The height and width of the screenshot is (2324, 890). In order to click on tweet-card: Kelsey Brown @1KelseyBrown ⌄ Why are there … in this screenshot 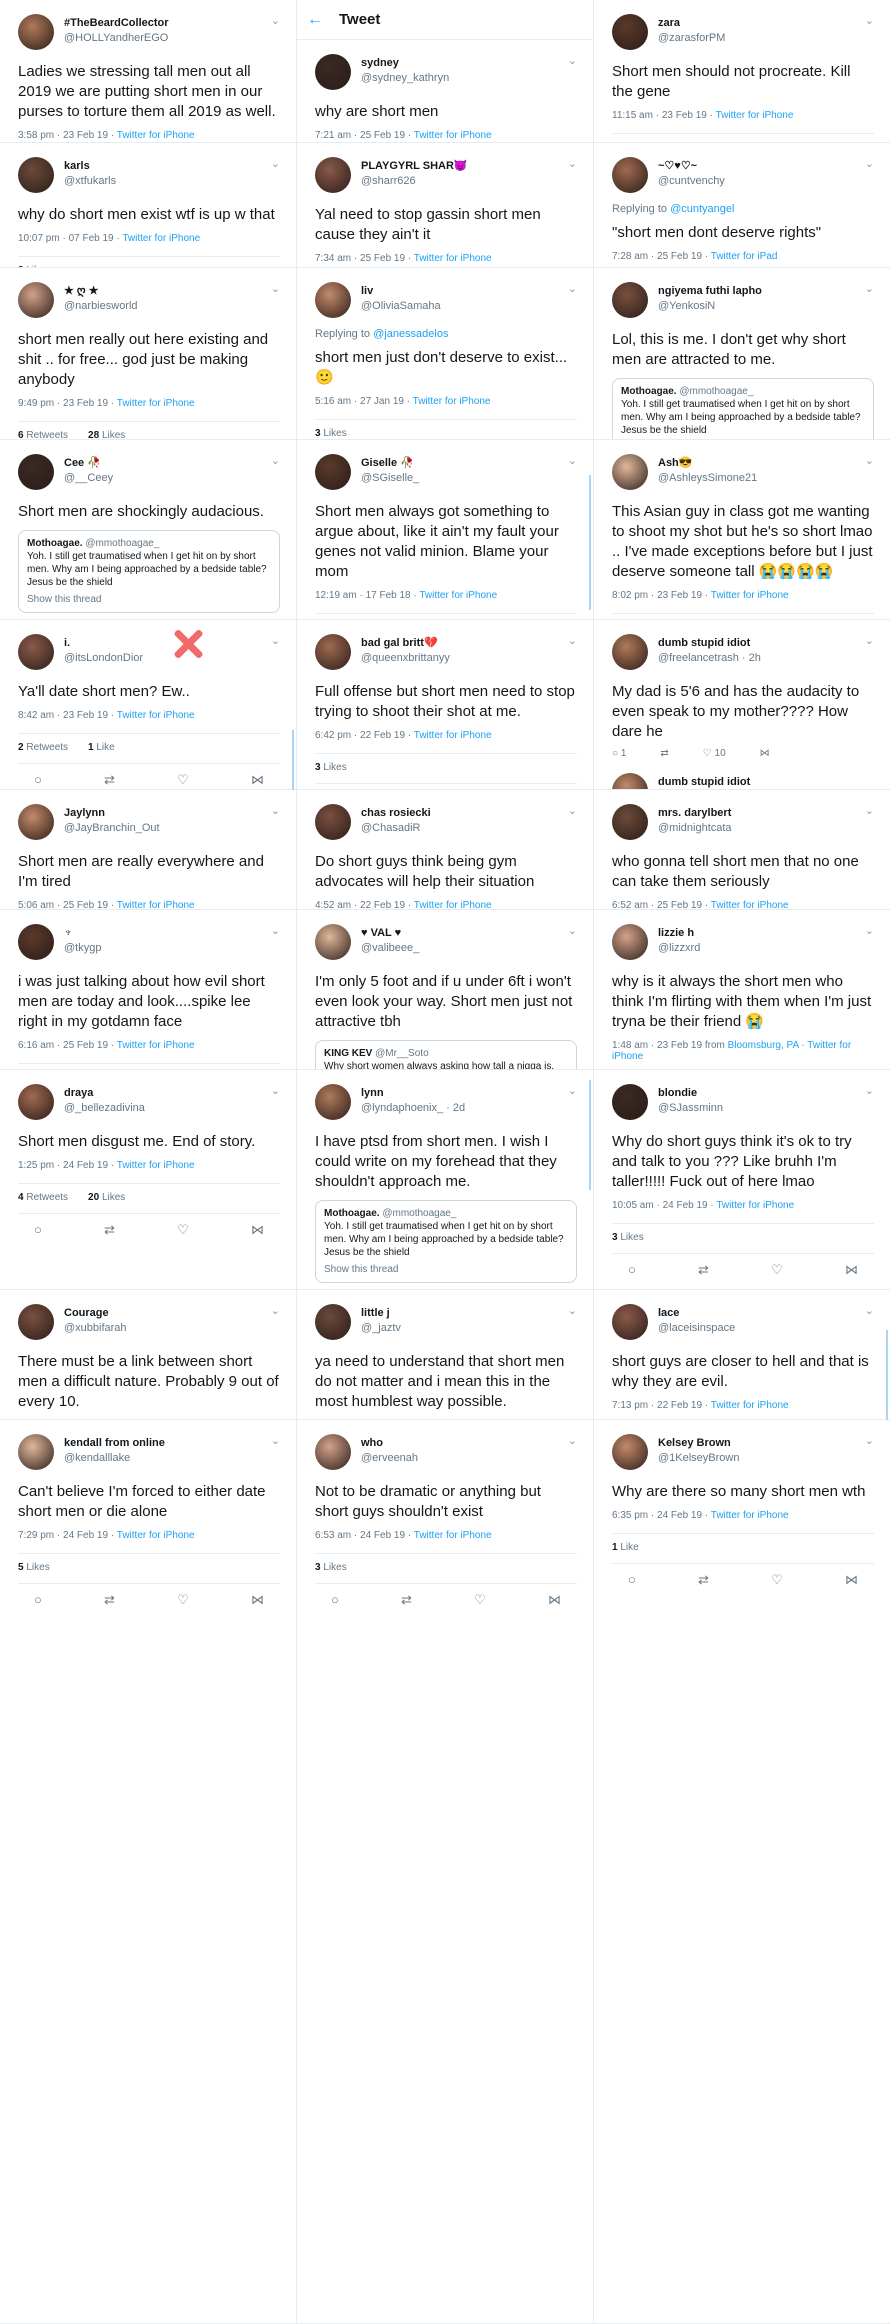, I will do `click(742, 1872)`.